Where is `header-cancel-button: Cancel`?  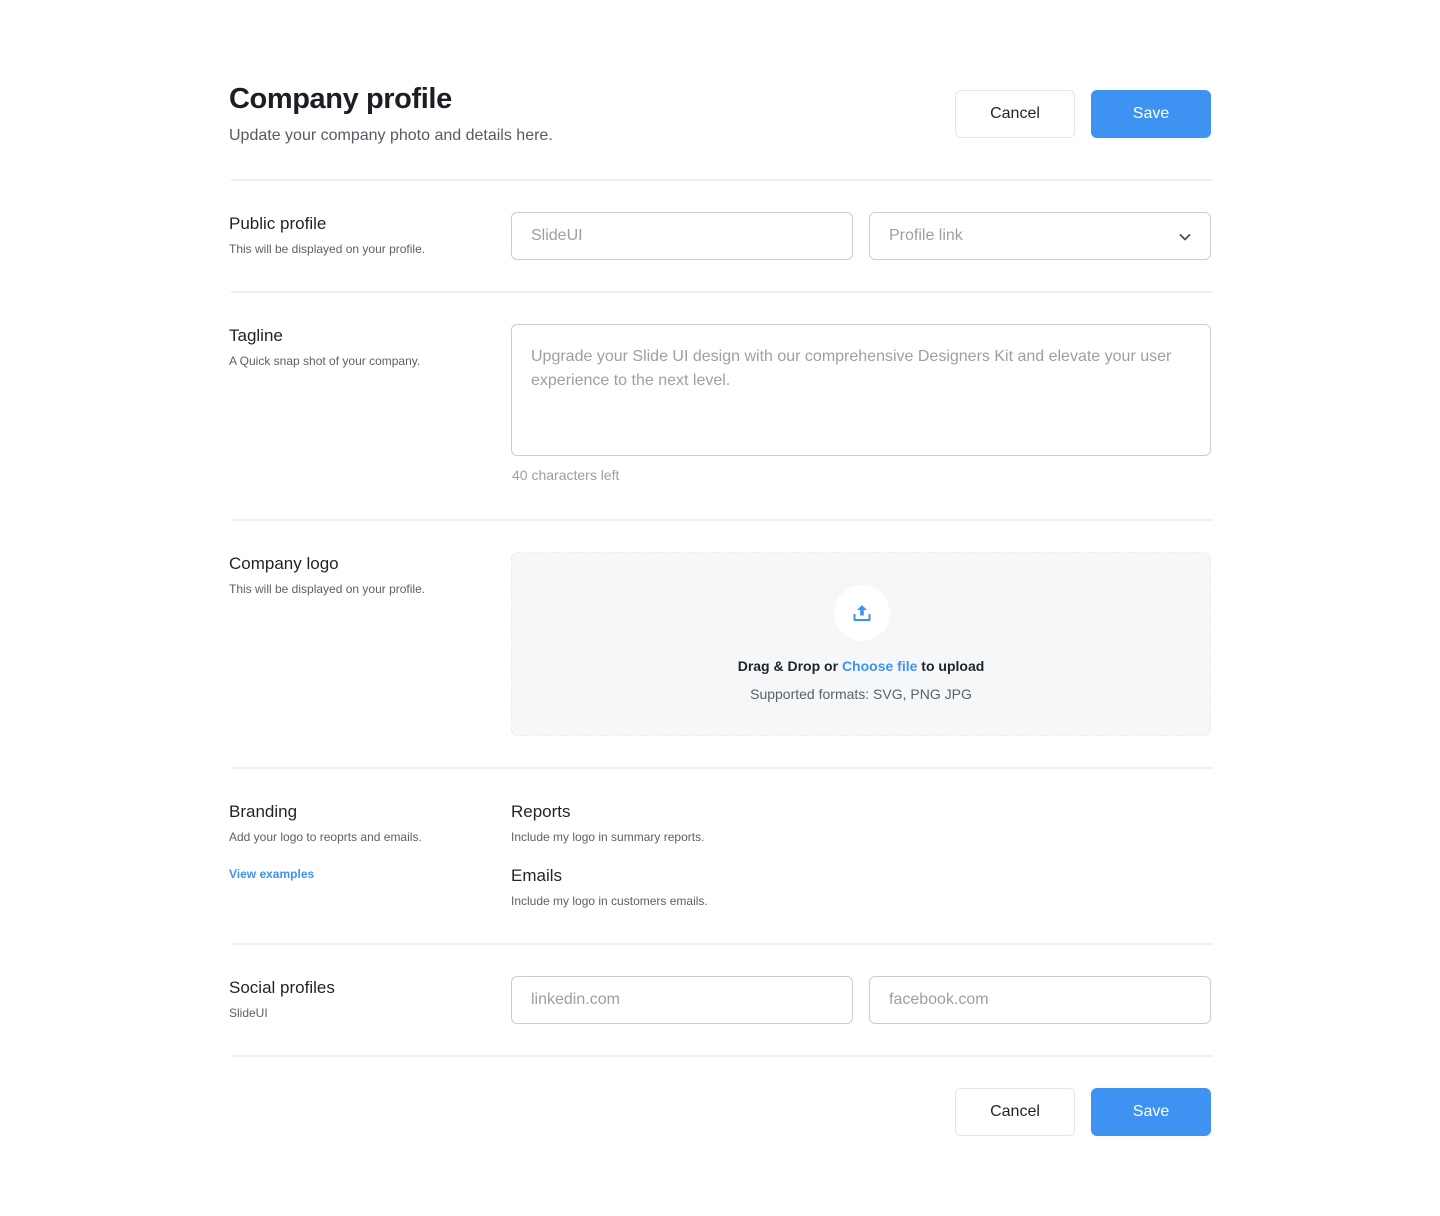
header-cancel-button: Cancel is located at coordinates (1015, 114).